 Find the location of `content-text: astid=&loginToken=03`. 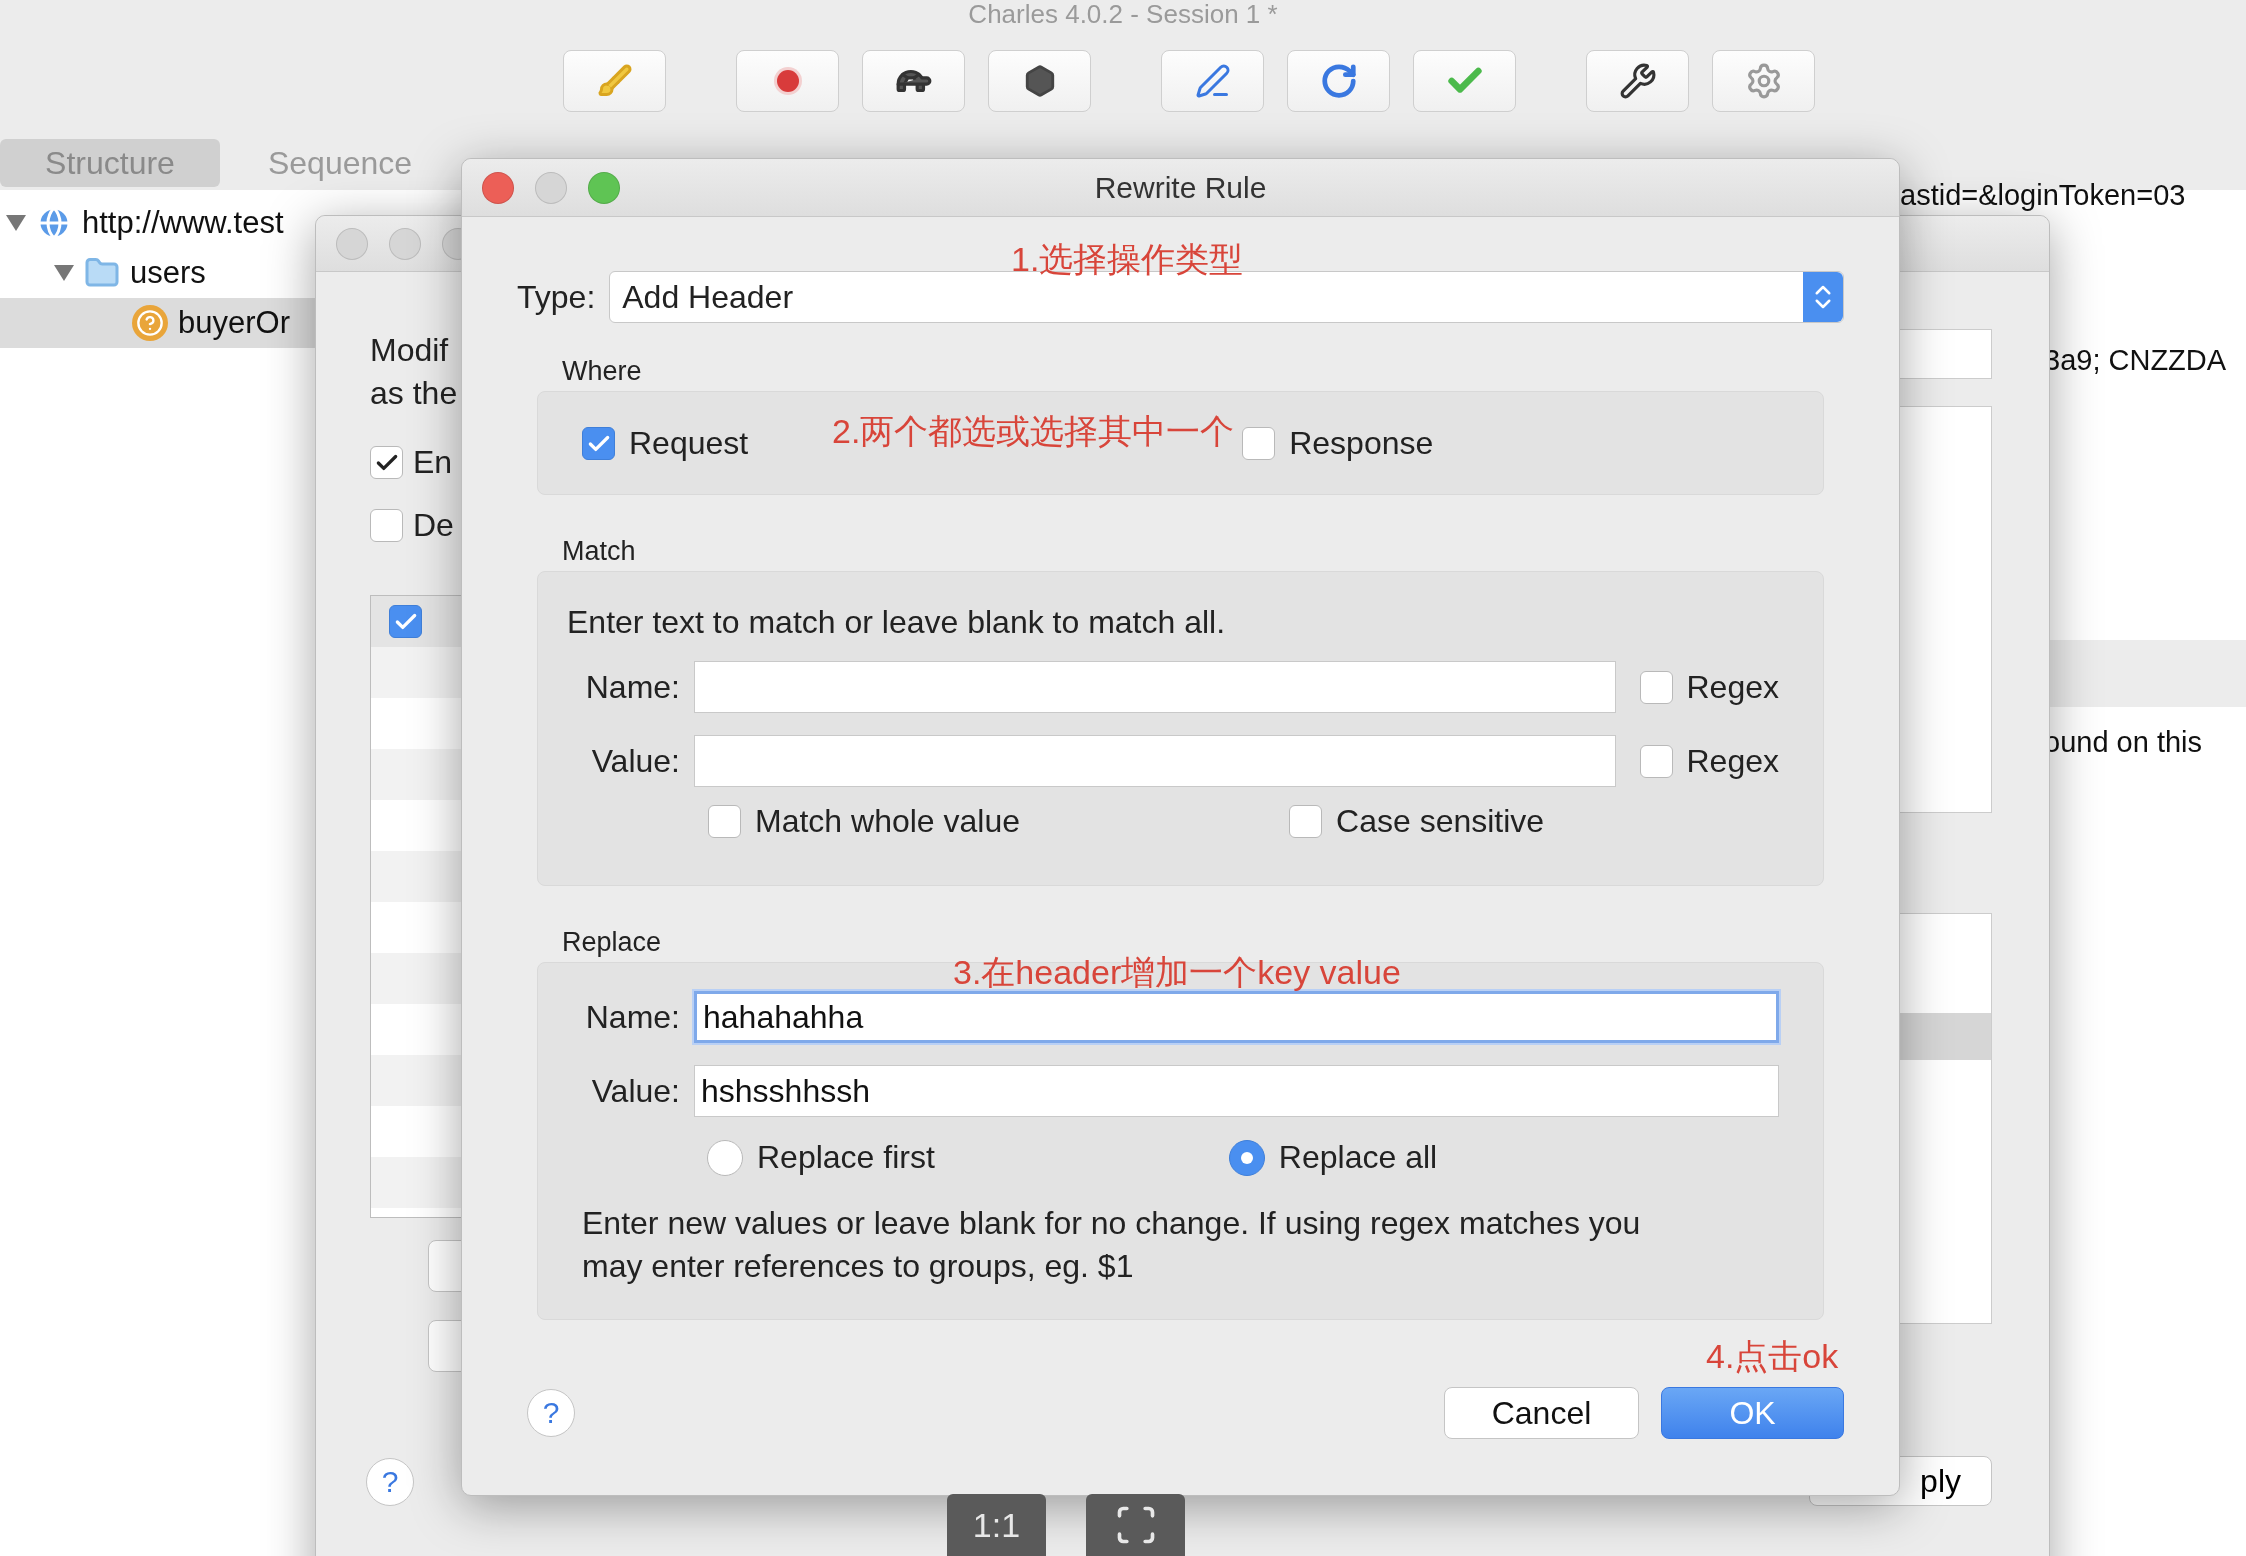

content-text: astid=&loginToken=03 is located at coordinates (2043, 195).